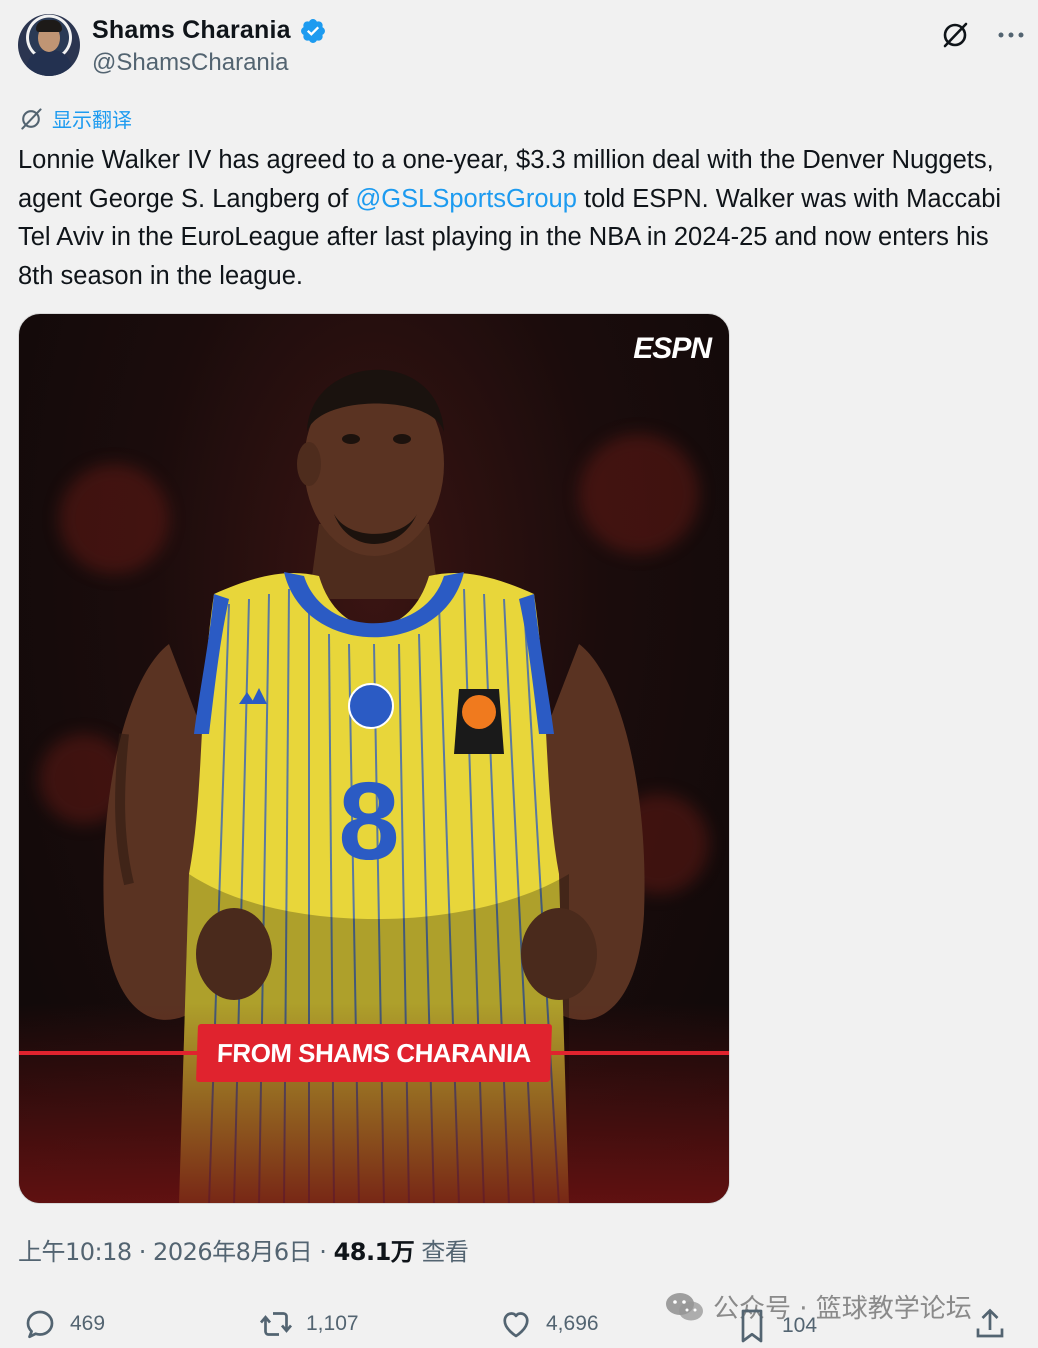 This screenshot has height=1348, width=1038. I want to click on views-count: 48.1万, so click(374, 1252).